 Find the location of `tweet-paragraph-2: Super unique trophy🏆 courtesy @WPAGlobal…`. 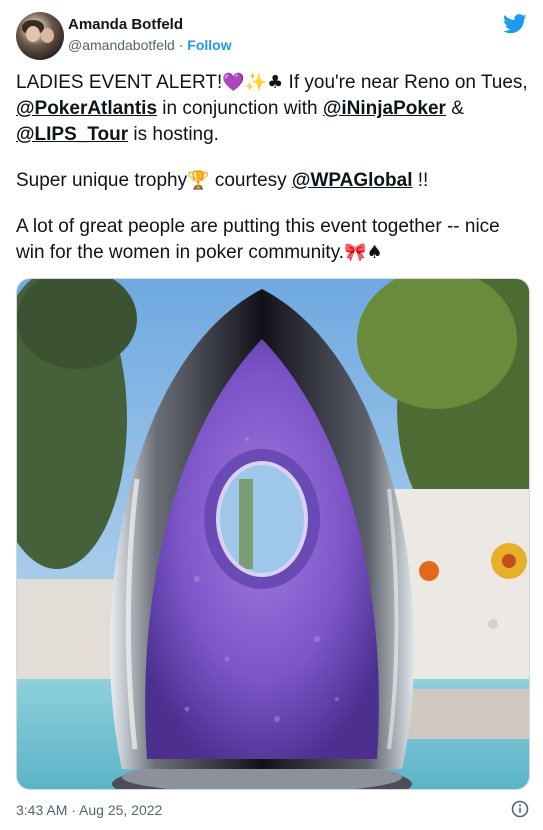

tweet-paragraph-2: Super unique trophy🏆 courtesy @WPAGlobal… is located at coordinates (272, 181).